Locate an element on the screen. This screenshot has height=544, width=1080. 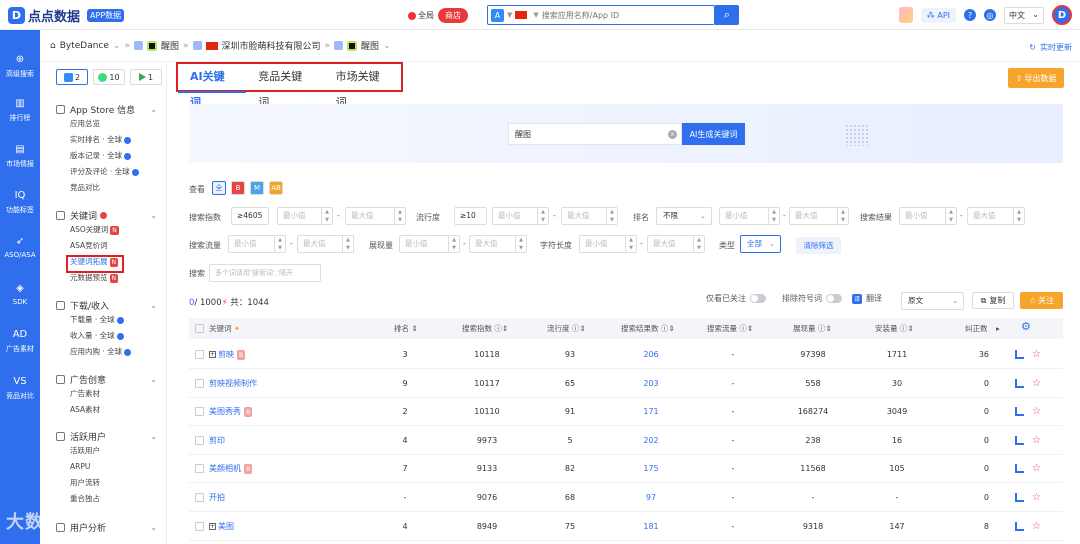
sidebar-item-overlap: 重合独占 is located at coordinates (103, 499).